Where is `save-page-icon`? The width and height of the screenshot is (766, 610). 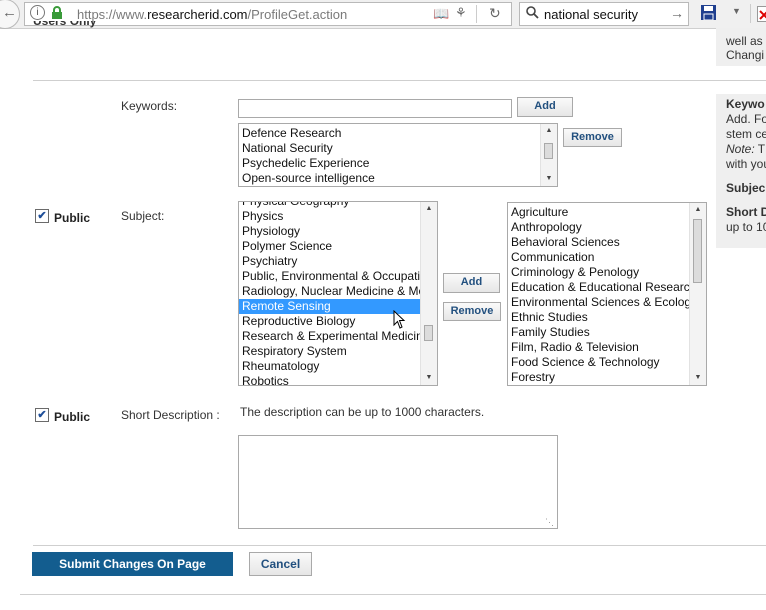 save-page-icon is located at coordinates (708, 14).